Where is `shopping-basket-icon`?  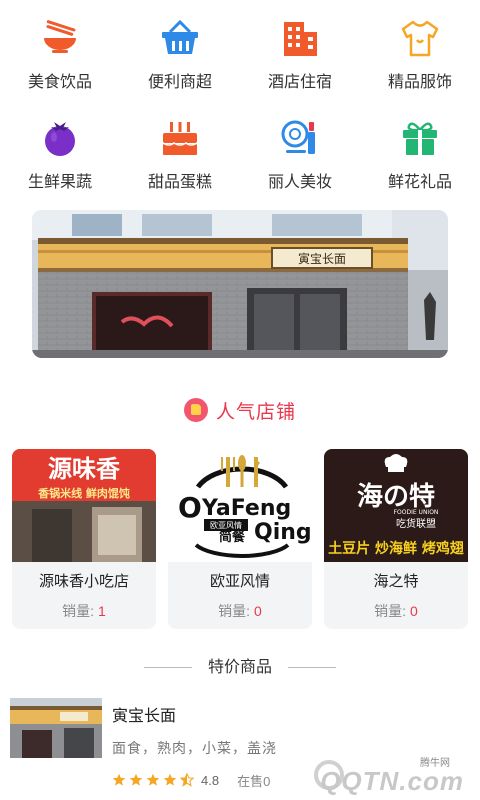 shopping-basket-icon is located at coordinates (180, 36).